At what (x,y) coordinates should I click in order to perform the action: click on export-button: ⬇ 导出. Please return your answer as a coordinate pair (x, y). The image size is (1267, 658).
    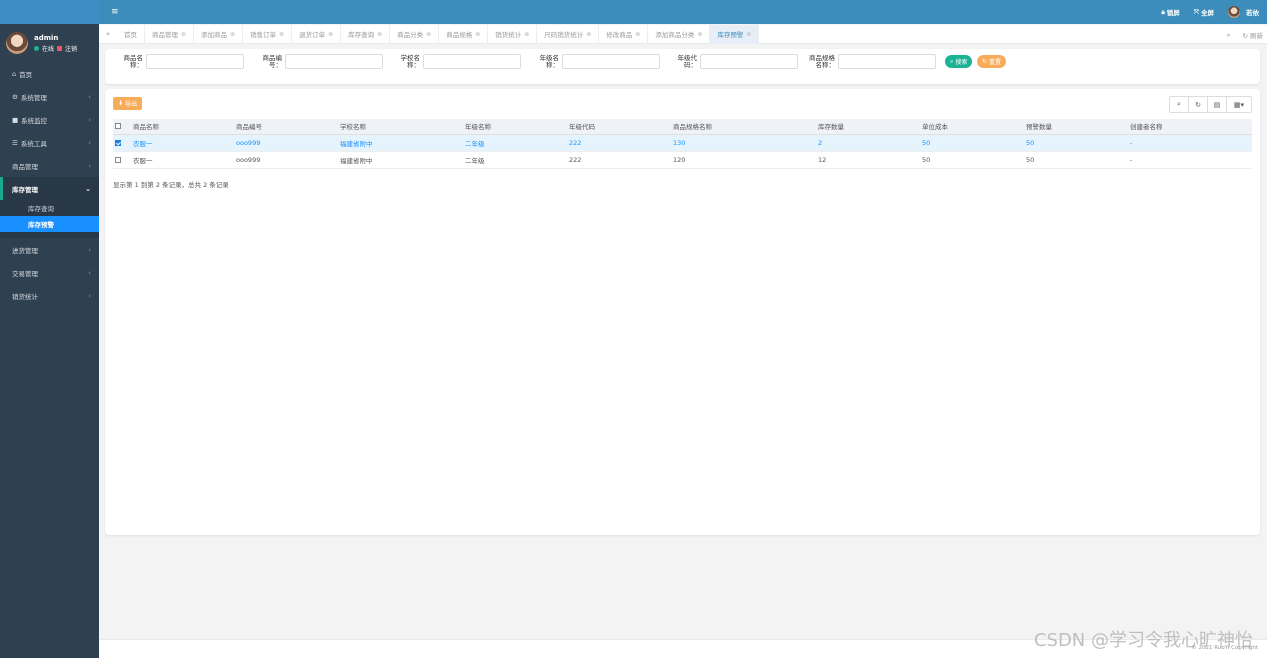
    Looking at the image, I should click on (128, 103).